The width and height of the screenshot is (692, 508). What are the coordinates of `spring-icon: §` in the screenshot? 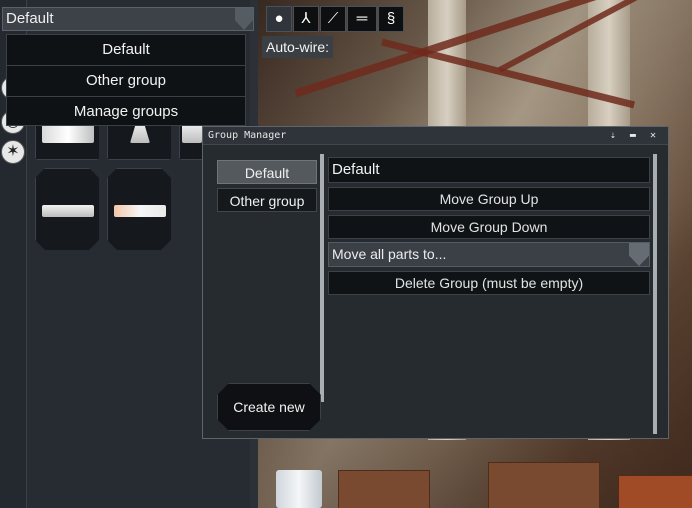 It's located at (391, 19).